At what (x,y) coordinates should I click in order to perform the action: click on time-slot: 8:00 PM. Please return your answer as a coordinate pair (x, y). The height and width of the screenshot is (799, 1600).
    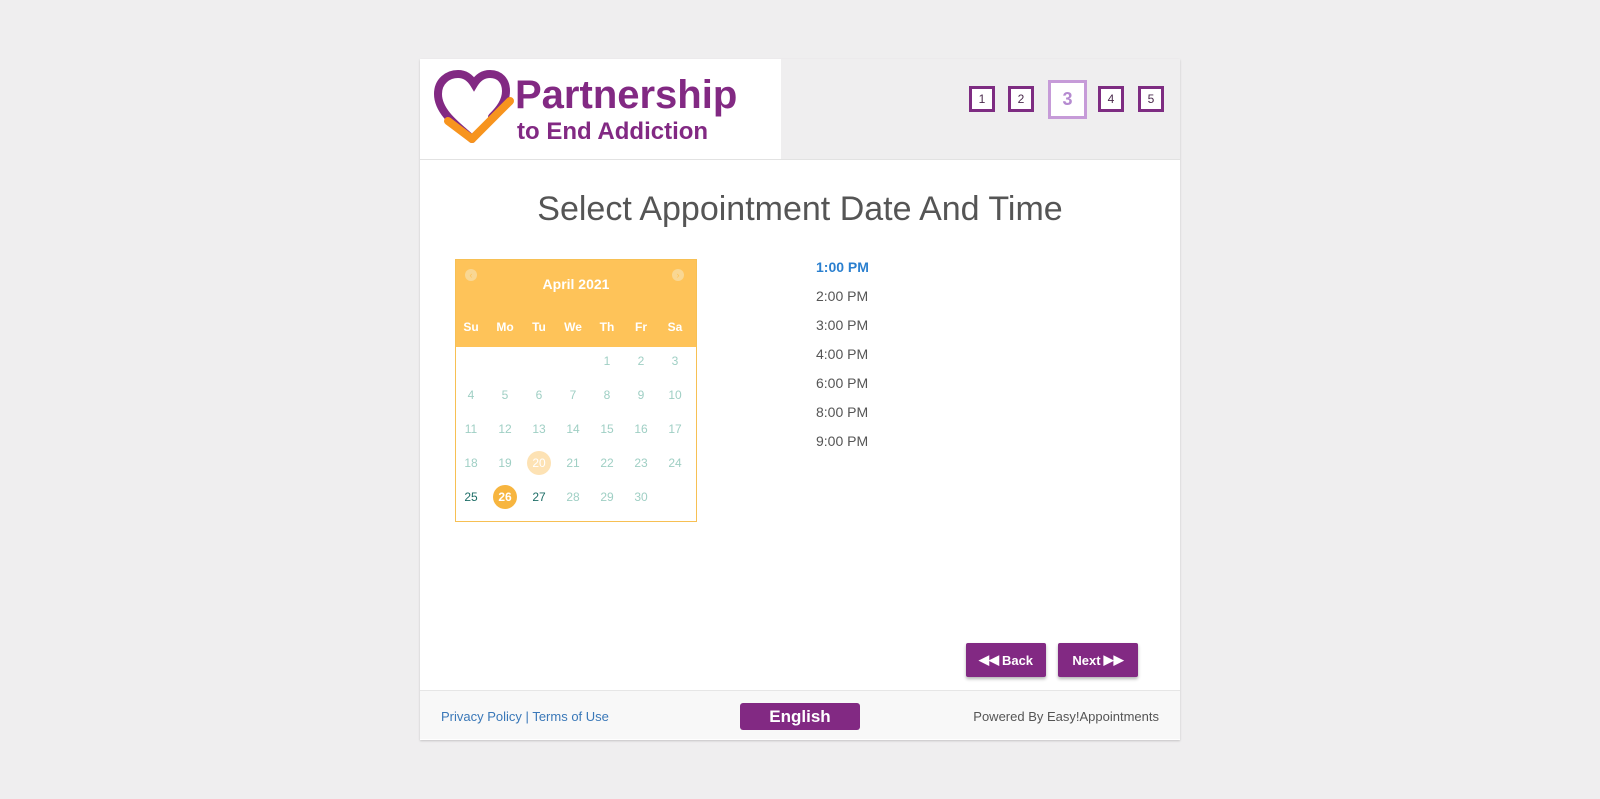
    Looking at the image, I should click on (842, 412).